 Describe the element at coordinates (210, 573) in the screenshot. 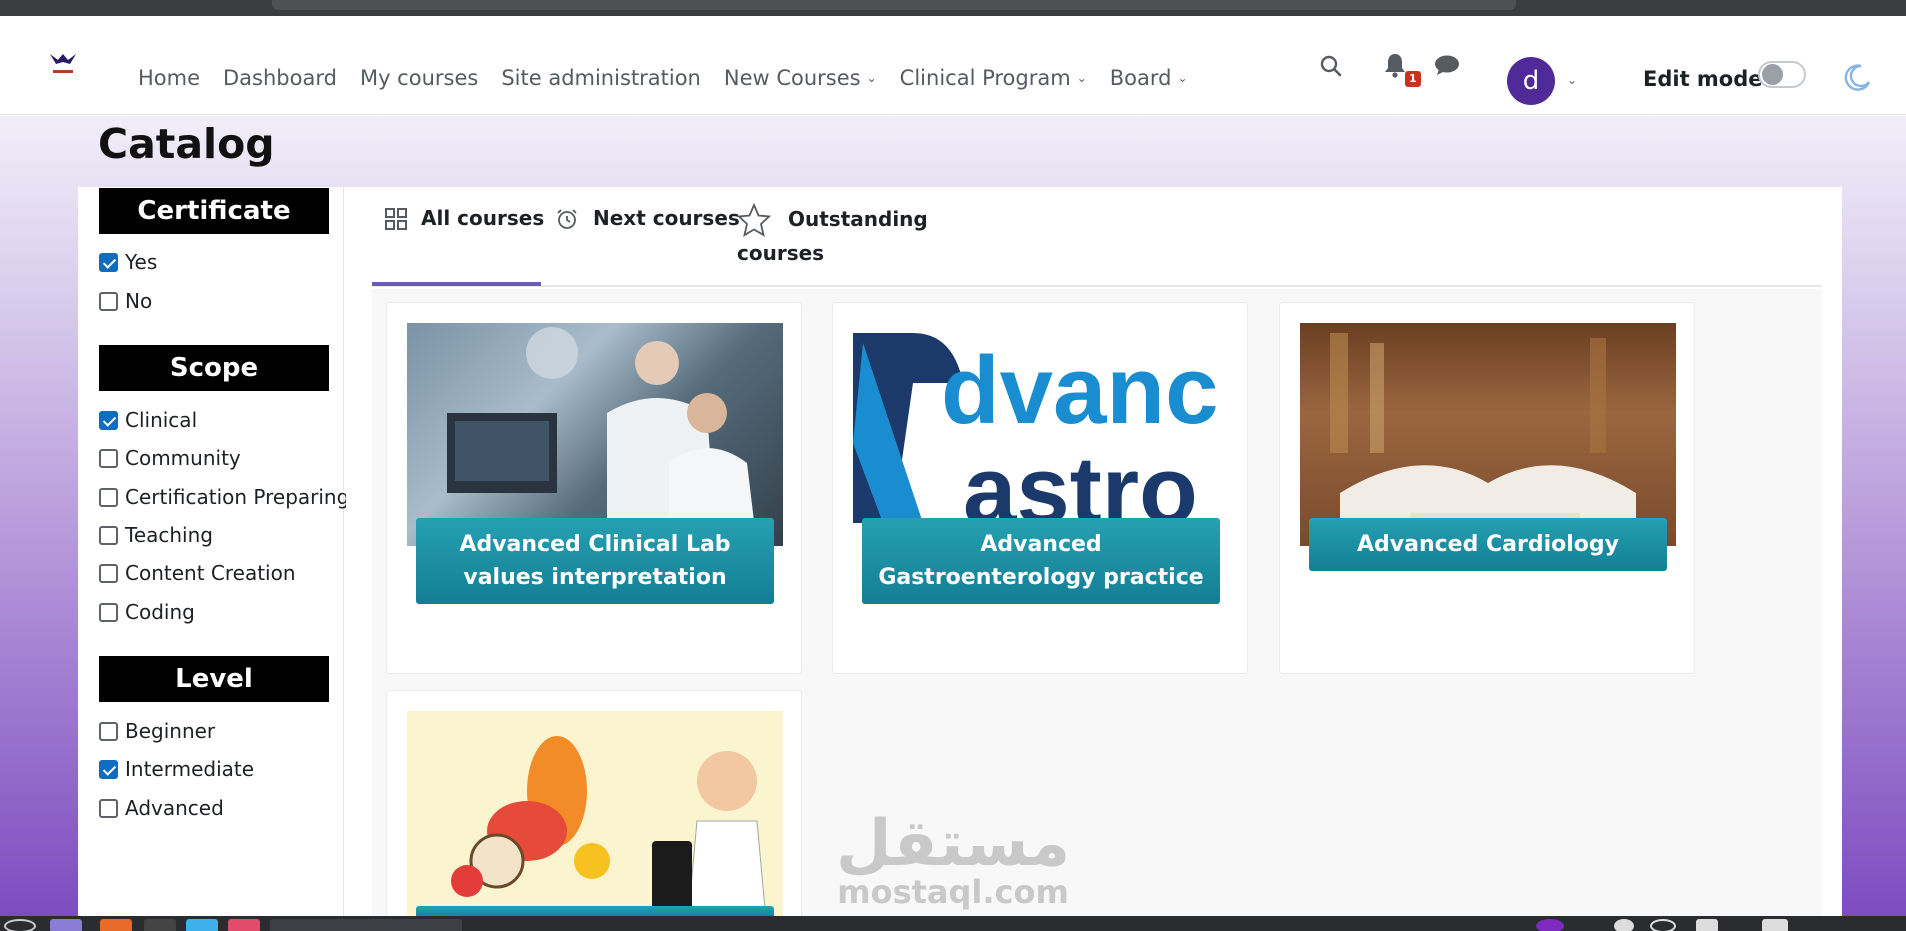

I see `filter-option-label: Content Creation` at that location.